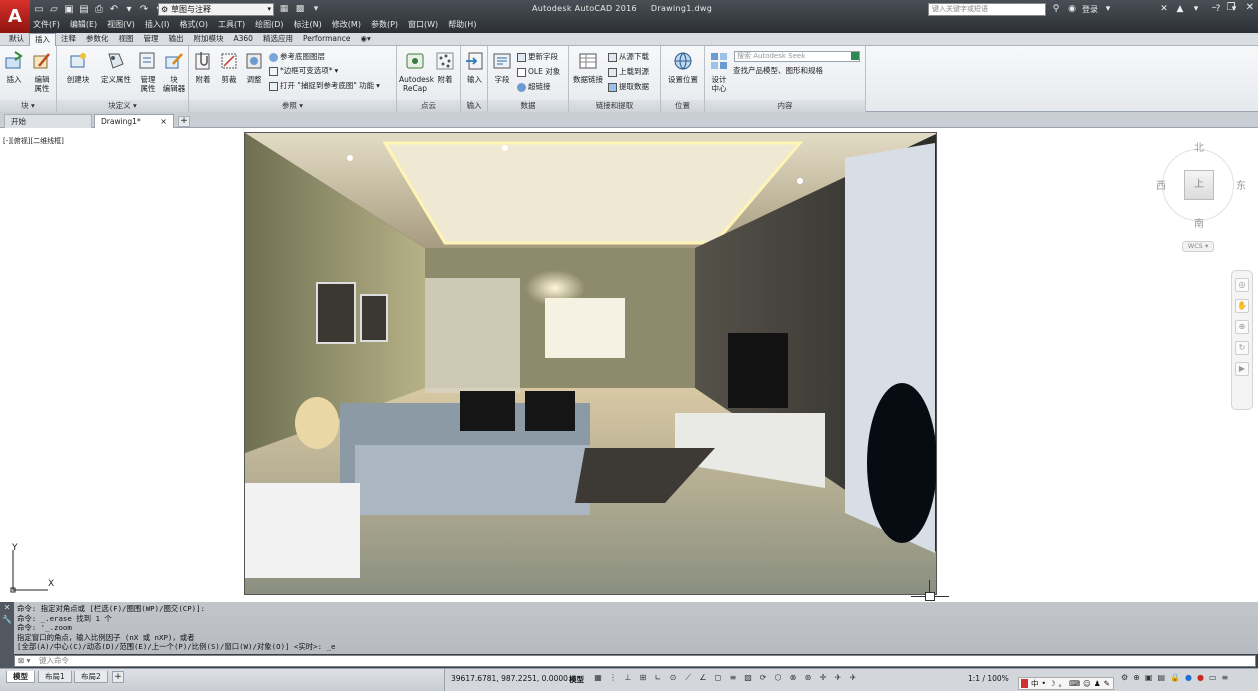 This screenshot has height=691, width=1258. Describe the element at coordinates (748, 678) in the screenshot. I see `transparency-icon: ▨` at that location.